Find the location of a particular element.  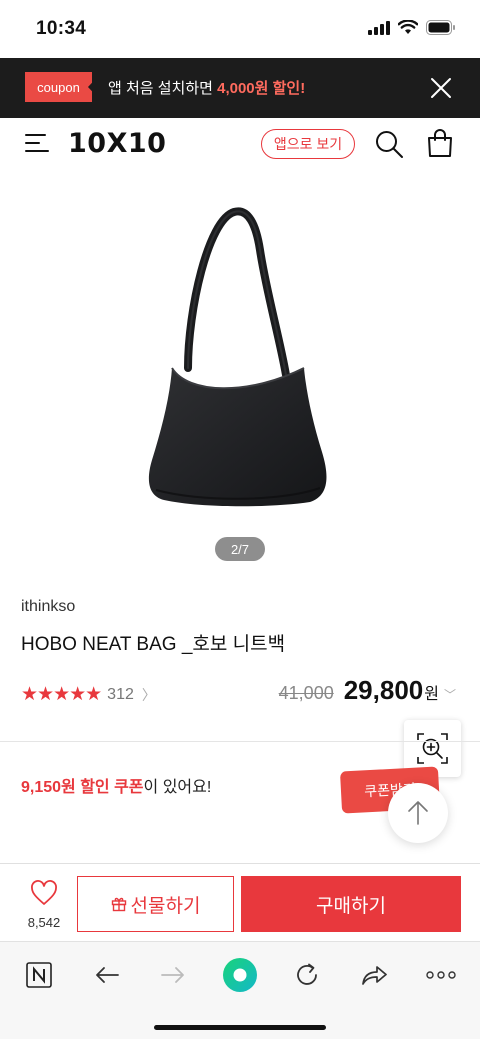

refresh-icon is located at coordinates (307, 974).